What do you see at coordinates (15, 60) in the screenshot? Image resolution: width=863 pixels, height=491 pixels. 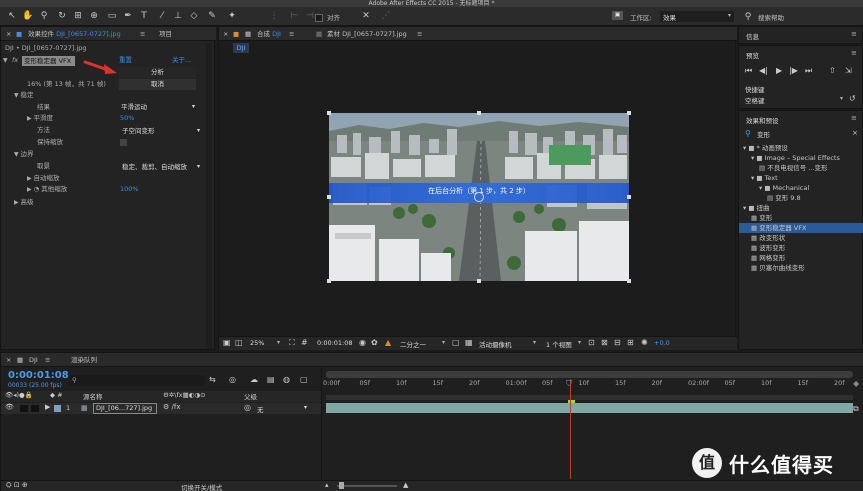 I see `fx-toggle-icon: fx` at bounding box center [15, 60].